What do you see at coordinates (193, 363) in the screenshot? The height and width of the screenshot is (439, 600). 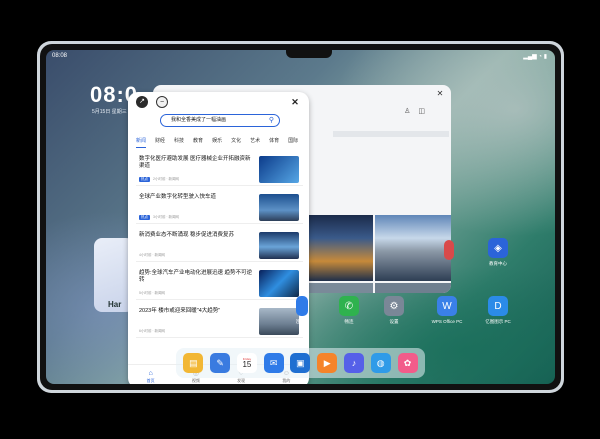 I see `notes-icon: ▤` at bounding box center [193, 363].